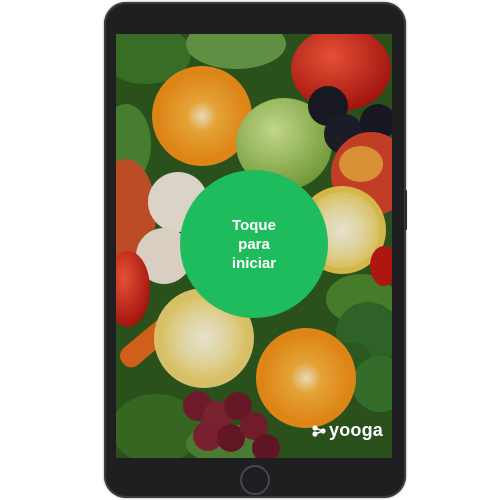  I want to click on tap-to-start-button: Toque para iniciar, so click(254, 244).